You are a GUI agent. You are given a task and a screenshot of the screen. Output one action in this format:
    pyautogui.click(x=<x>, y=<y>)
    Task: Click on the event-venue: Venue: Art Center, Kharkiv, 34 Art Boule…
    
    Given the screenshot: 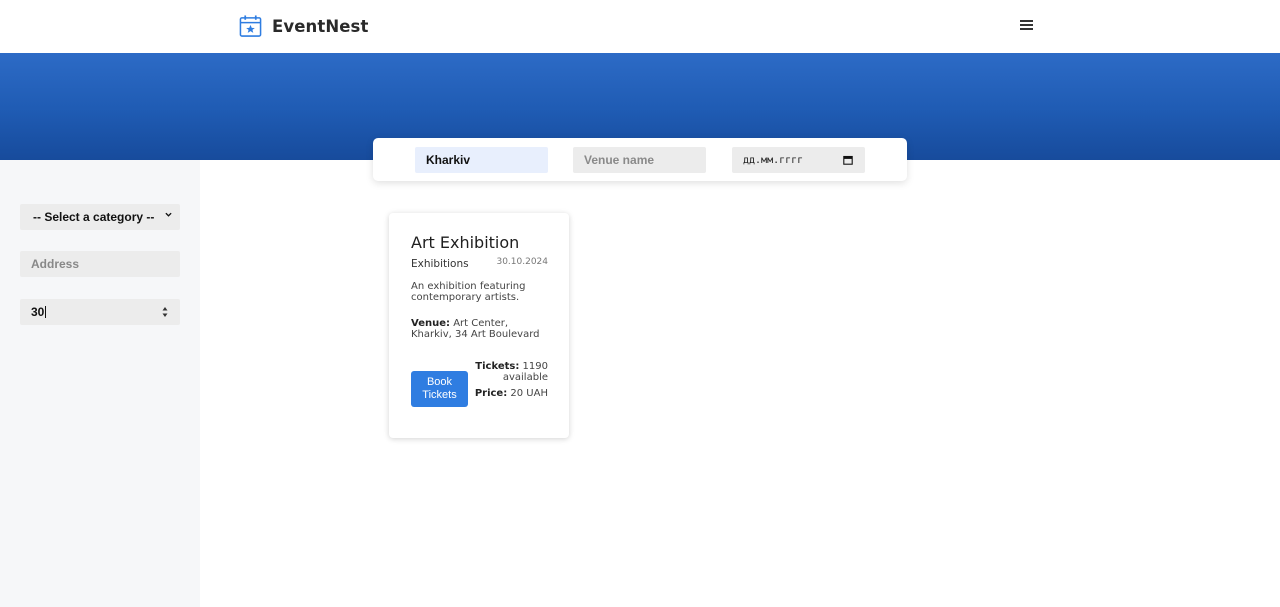 What is the action you would take?
    pyautogui.click(x=481, y=329)
    